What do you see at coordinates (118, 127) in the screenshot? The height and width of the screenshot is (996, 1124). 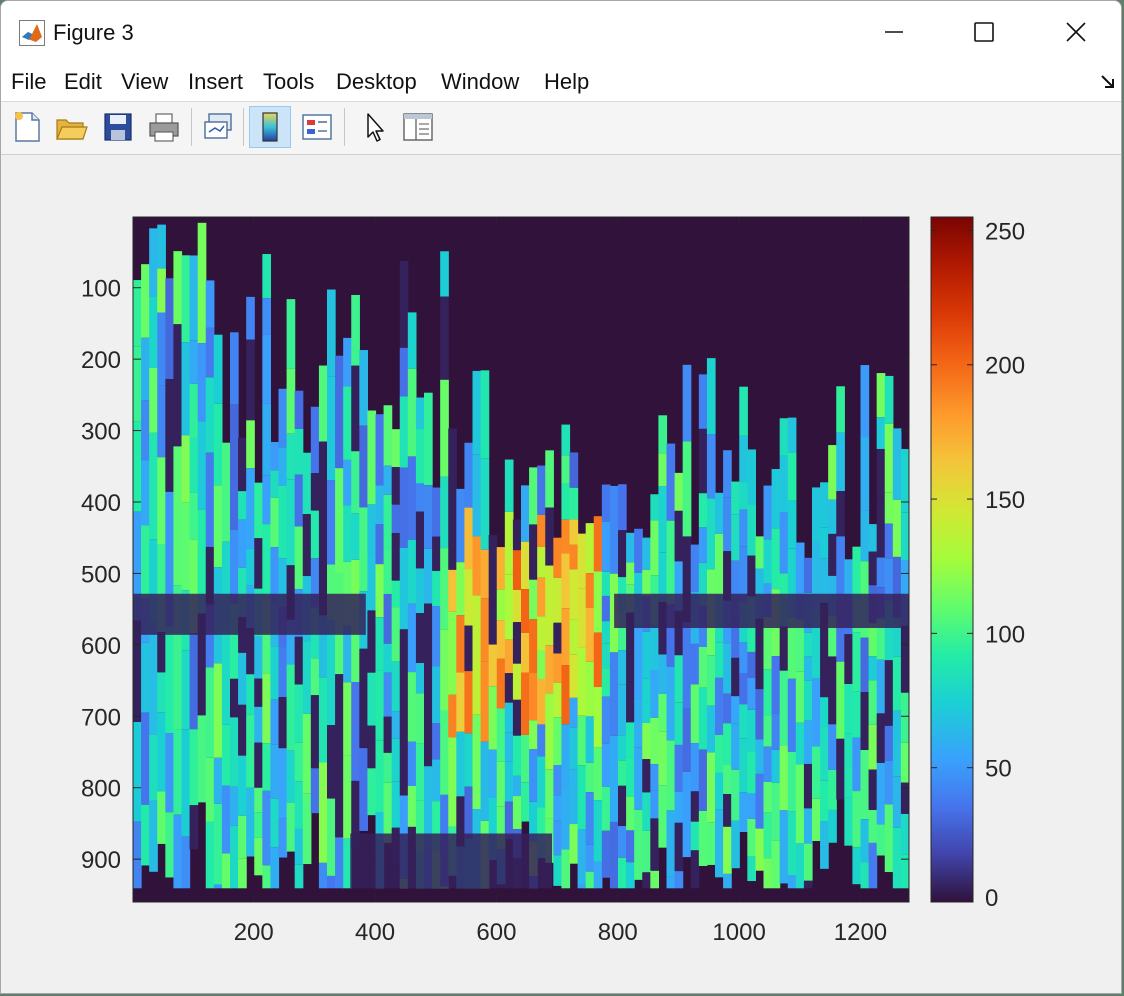 I see `save-button` at bounding box center [118, 127].